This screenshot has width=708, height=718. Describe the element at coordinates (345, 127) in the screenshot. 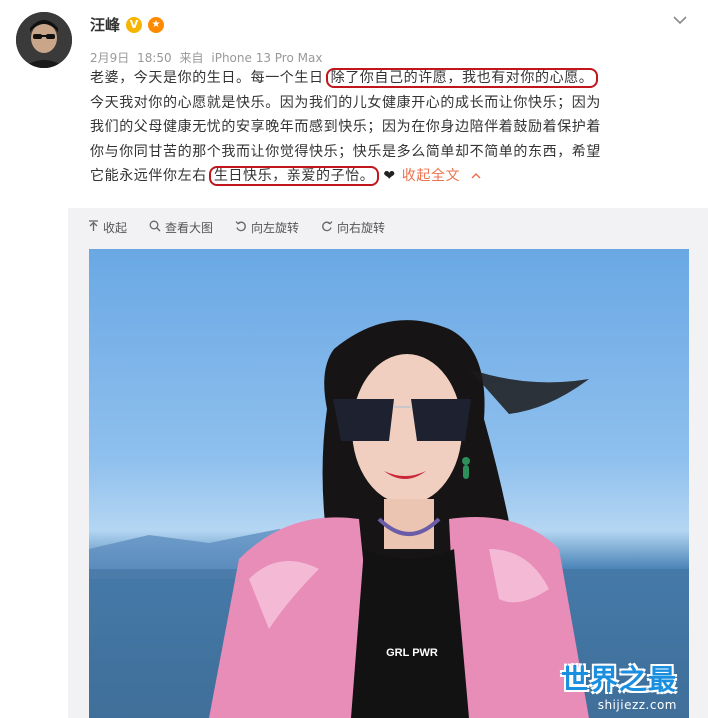

I see `post-line-3: 我们的父母健康无忧的安享晚年而感到快乐；因为在你身边陪伴着鼓励着保护着` at that location.